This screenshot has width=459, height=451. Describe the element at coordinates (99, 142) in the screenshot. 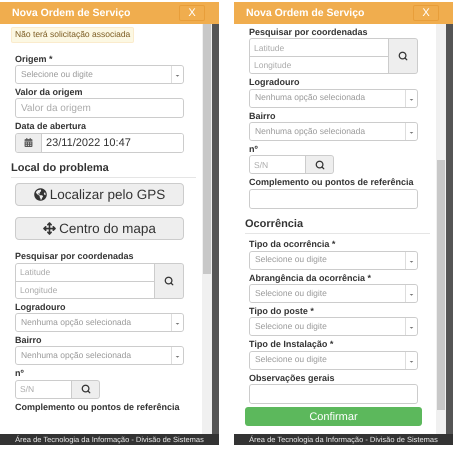

I see `date-field: 23/11/2022 10:47` at that location.